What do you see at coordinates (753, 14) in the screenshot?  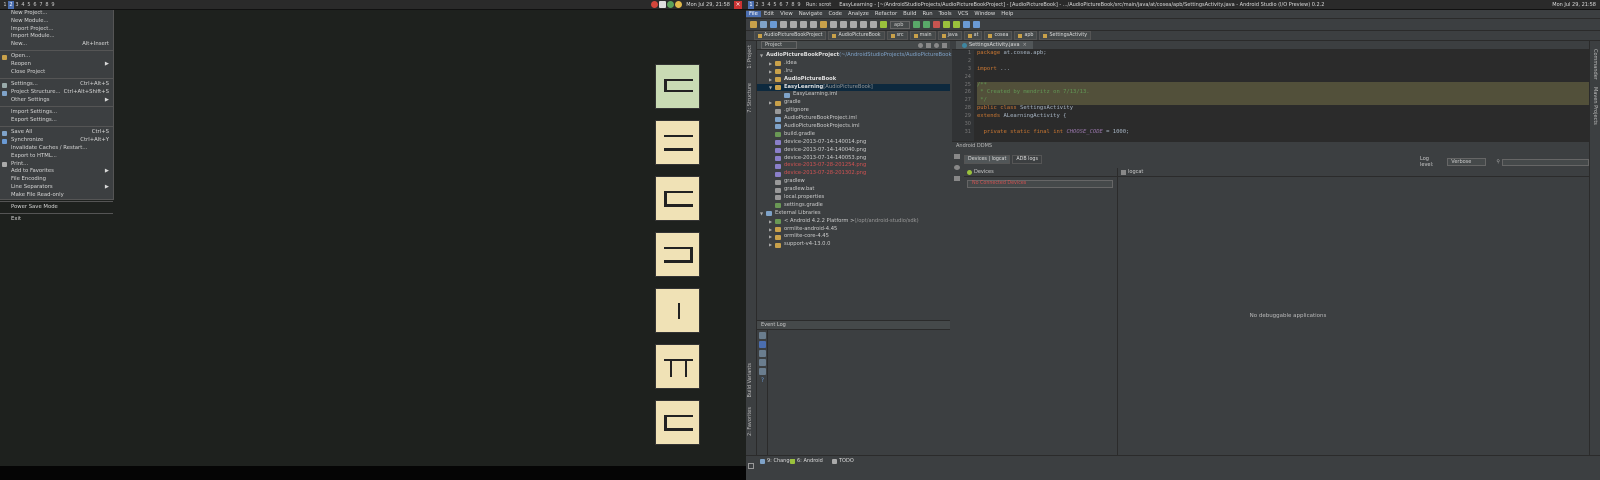 I see `menu-file: File` at bounding box center [753, 14].